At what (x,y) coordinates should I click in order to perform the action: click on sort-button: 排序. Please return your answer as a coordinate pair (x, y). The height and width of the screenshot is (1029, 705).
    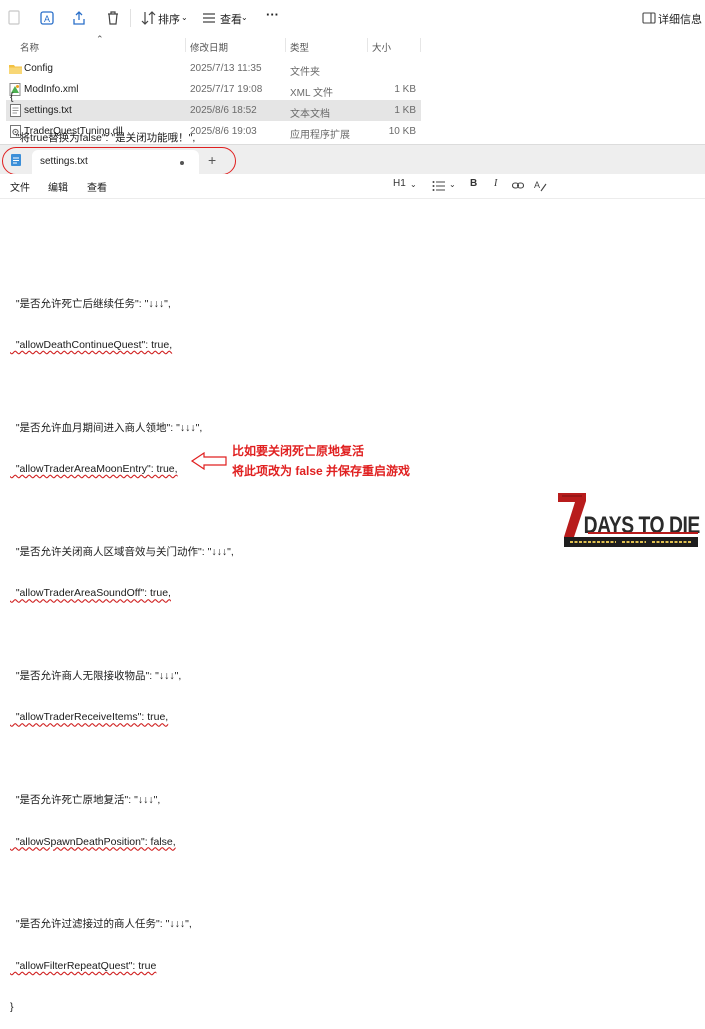
    Looking at the image, I should click on (169, 19).